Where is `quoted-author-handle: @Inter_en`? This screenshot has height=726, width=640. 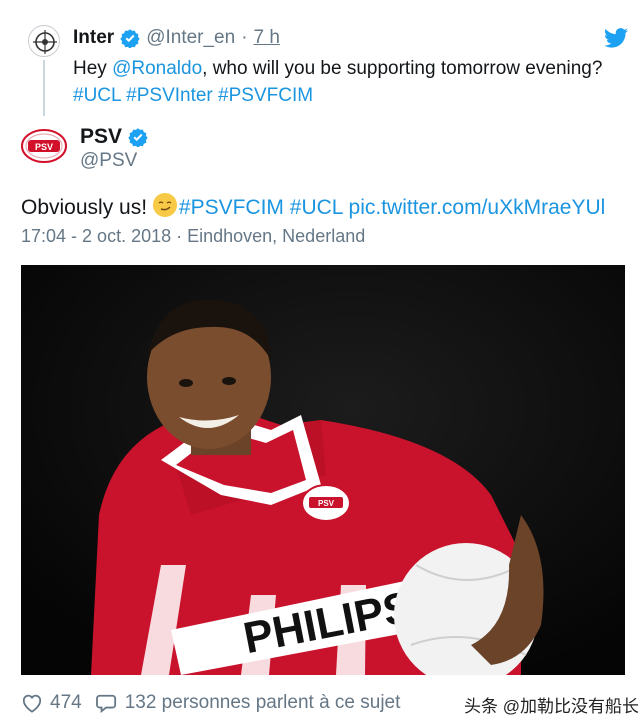
quoted-author-handle: @Inter_en is located at coordinates (190, 38).